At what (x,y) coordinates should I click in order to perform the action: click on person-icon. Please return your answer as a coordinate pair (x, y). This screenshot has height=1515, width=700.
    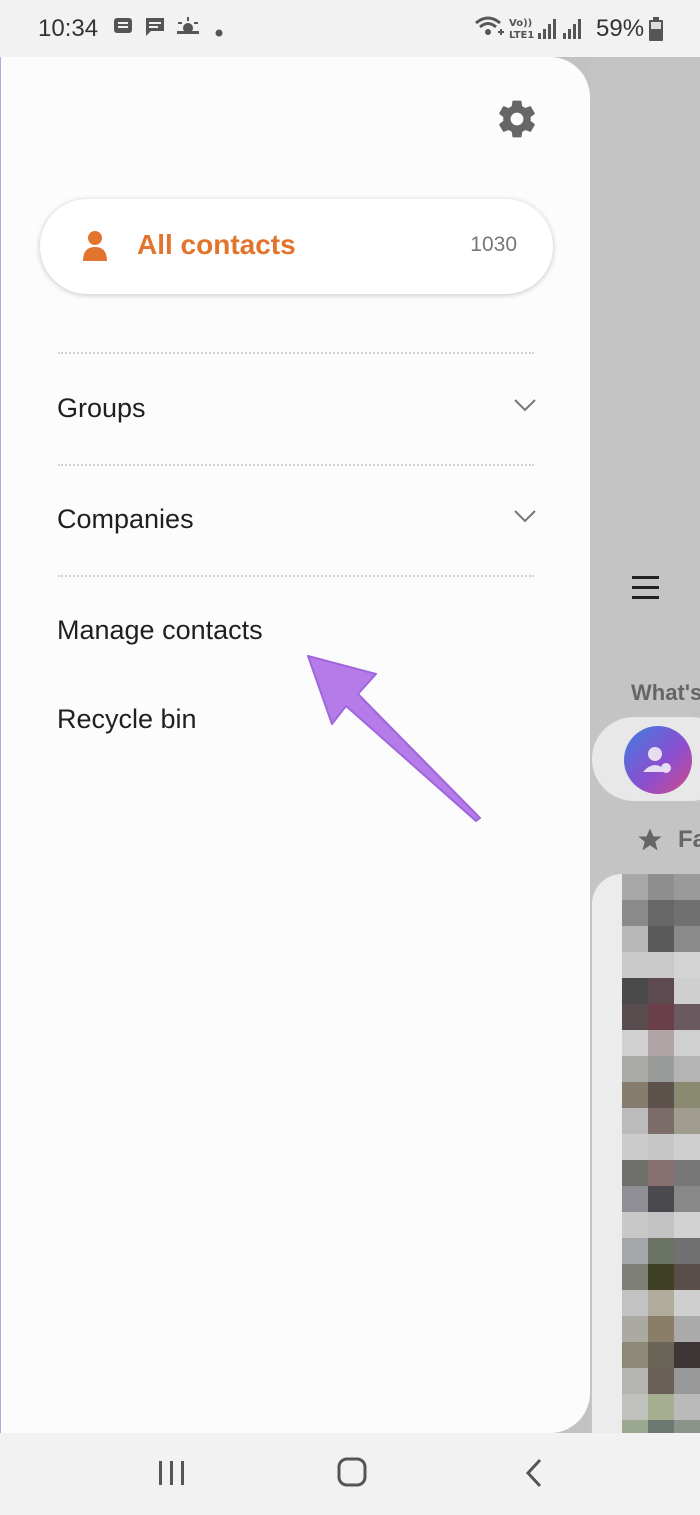
    Looking at the image, I should click on (95, 248).